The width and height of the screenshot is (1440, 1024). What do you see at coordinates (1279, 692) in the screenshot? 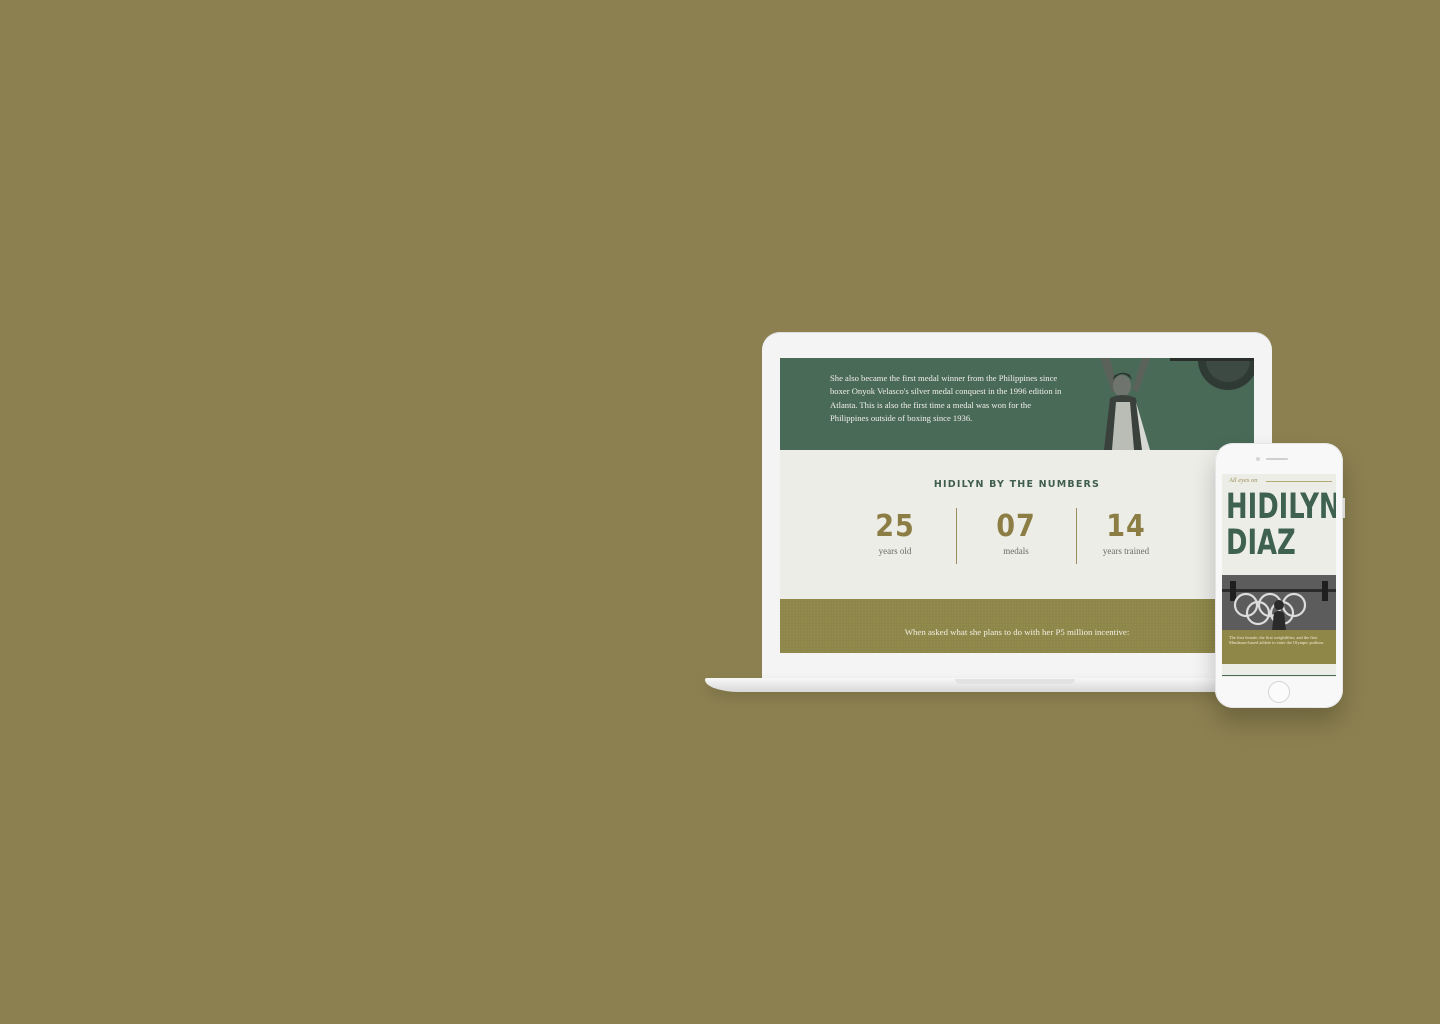
I see `phone-home-button` at bounding box center [1279, 692].